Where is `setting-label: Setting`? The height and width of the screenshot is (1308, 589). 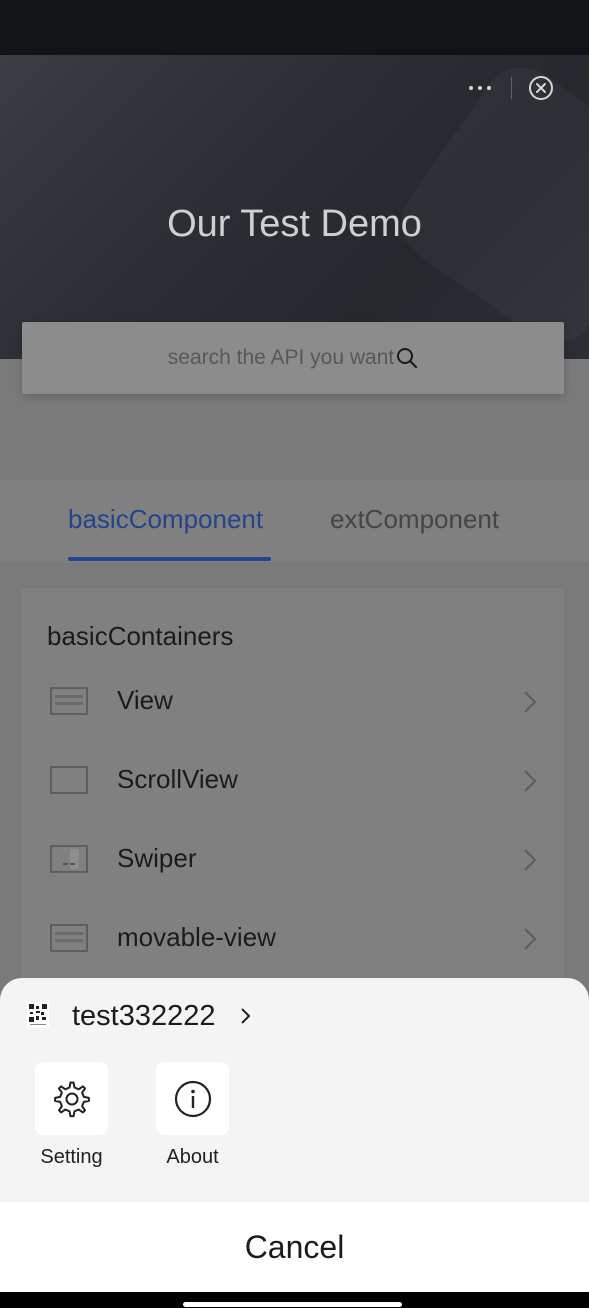
setting-label: Setting is located at coordinates (71, 1157).